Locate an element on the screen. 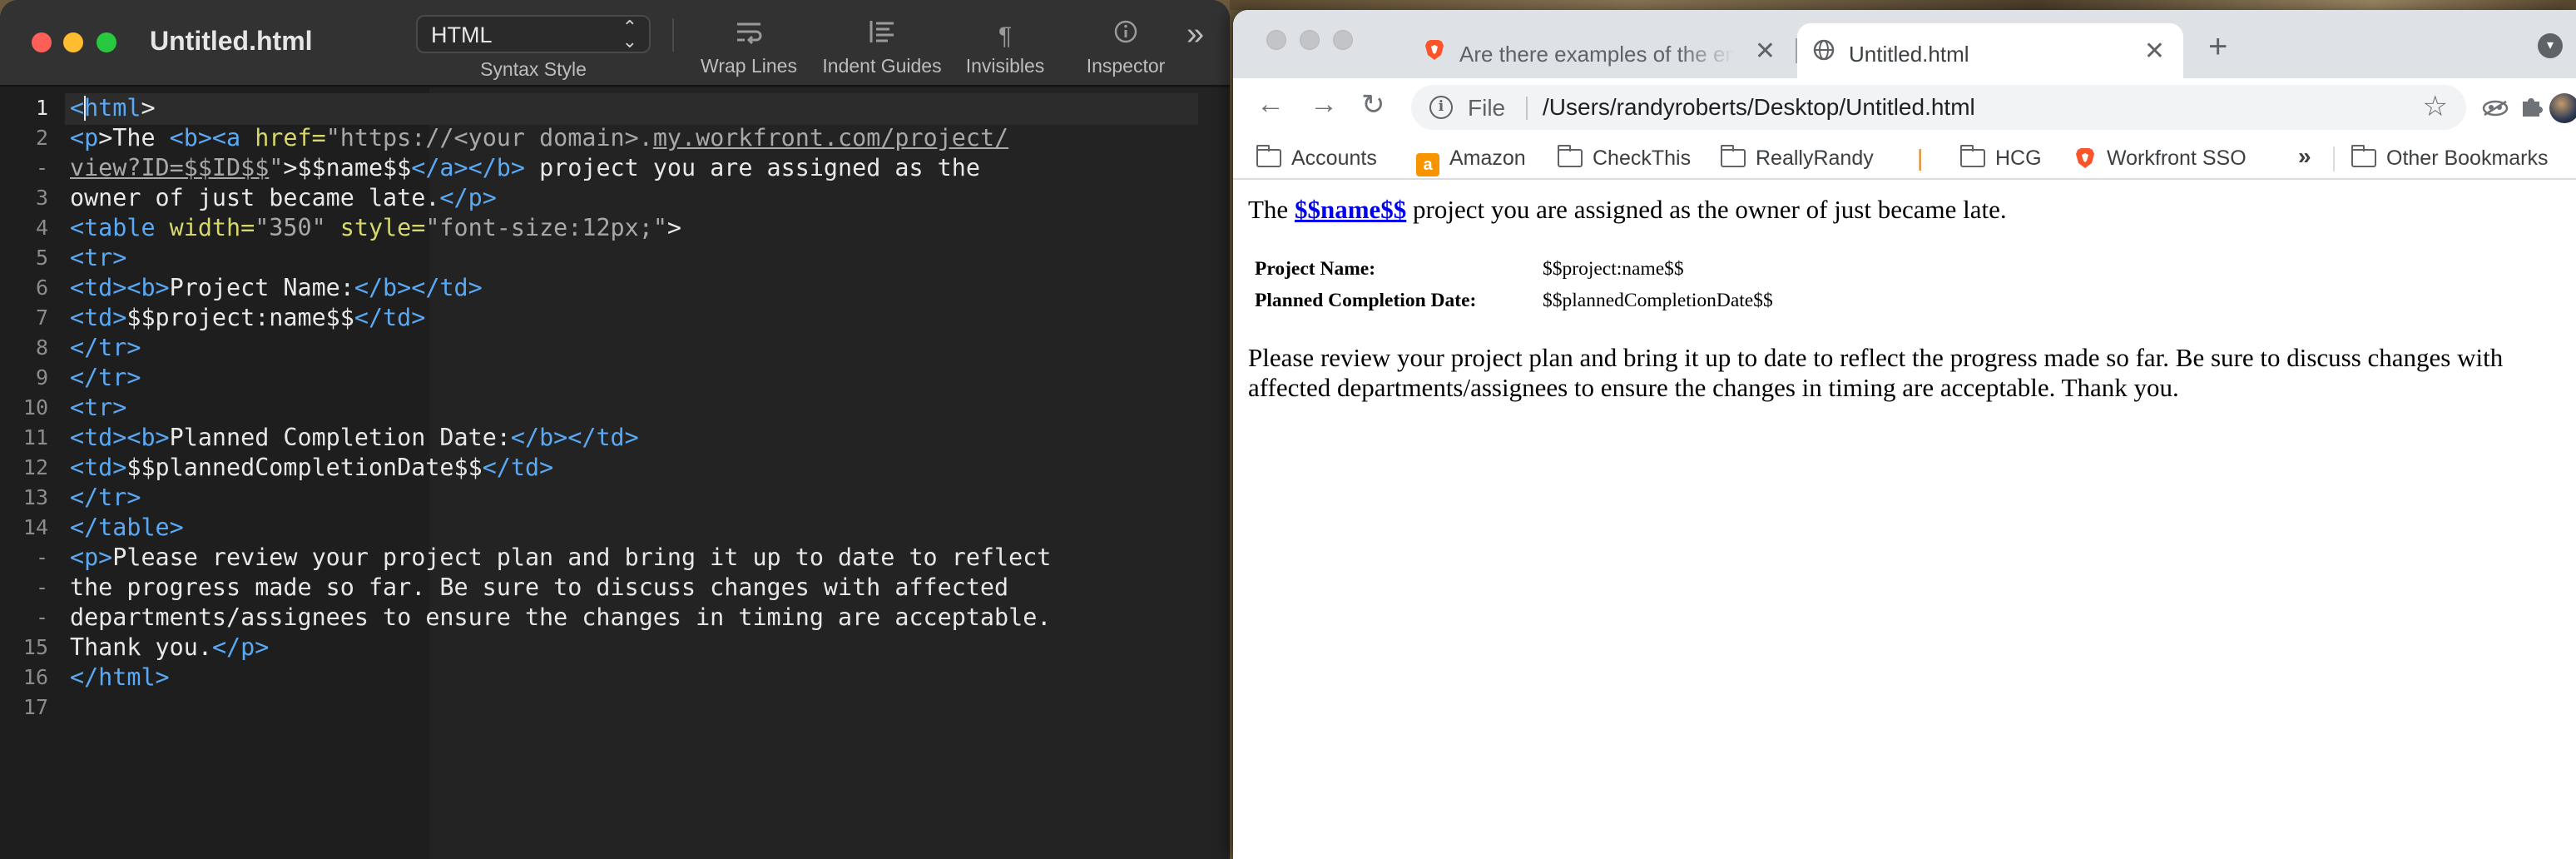 The image size is (2576, 859). puzzle-extensions-icon is located at coordinates (2531, 108).